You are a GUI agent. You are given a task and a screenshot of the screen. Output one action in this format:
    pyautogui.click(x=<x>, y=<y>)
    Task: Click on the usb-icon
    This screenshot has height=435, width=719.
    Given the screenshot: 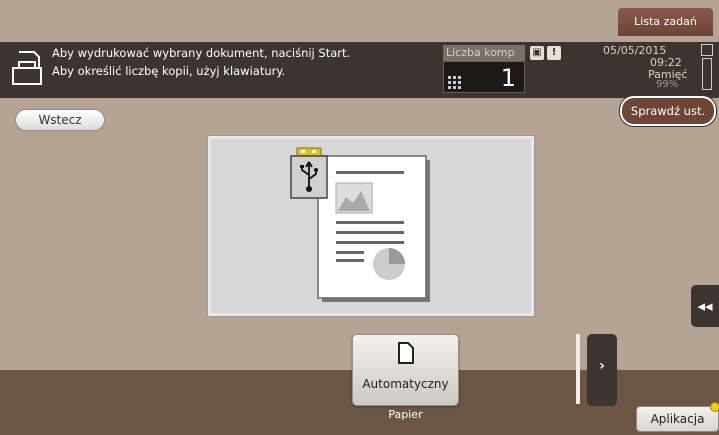 What is the action you would take?
    pyautogui.click(x=309, y=173)
    